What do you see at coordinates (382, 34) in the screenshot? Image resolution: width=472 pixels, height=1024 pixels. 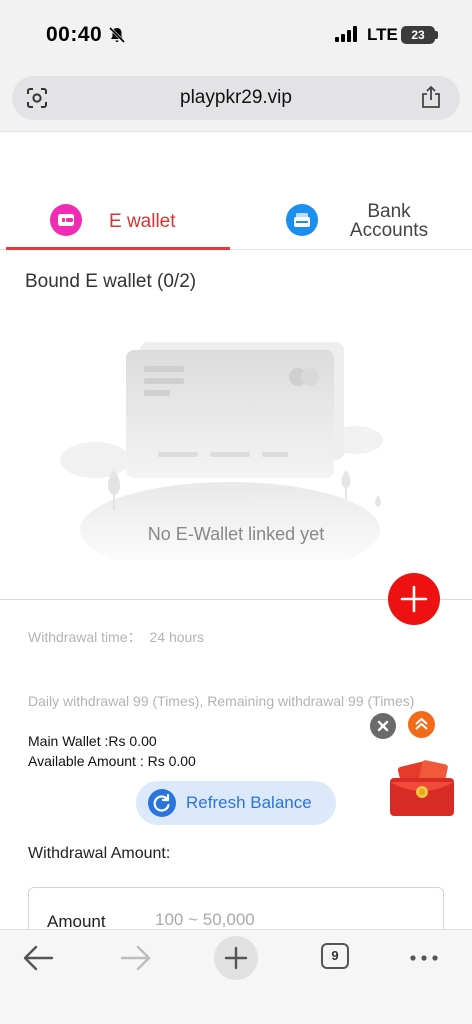 I see `network-label: LTE` at bounding box center [382, 34].